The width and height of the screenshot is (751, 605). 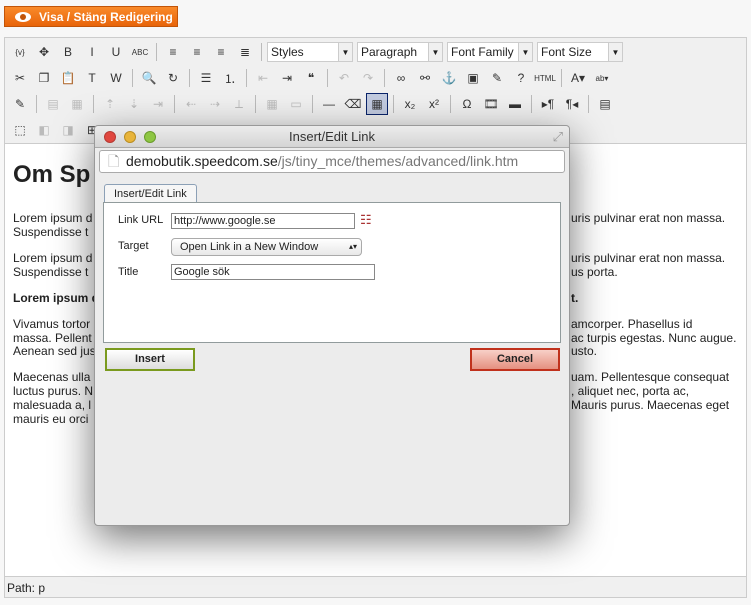 I want to click on underline-icon: U, so click(x=116, y=52).